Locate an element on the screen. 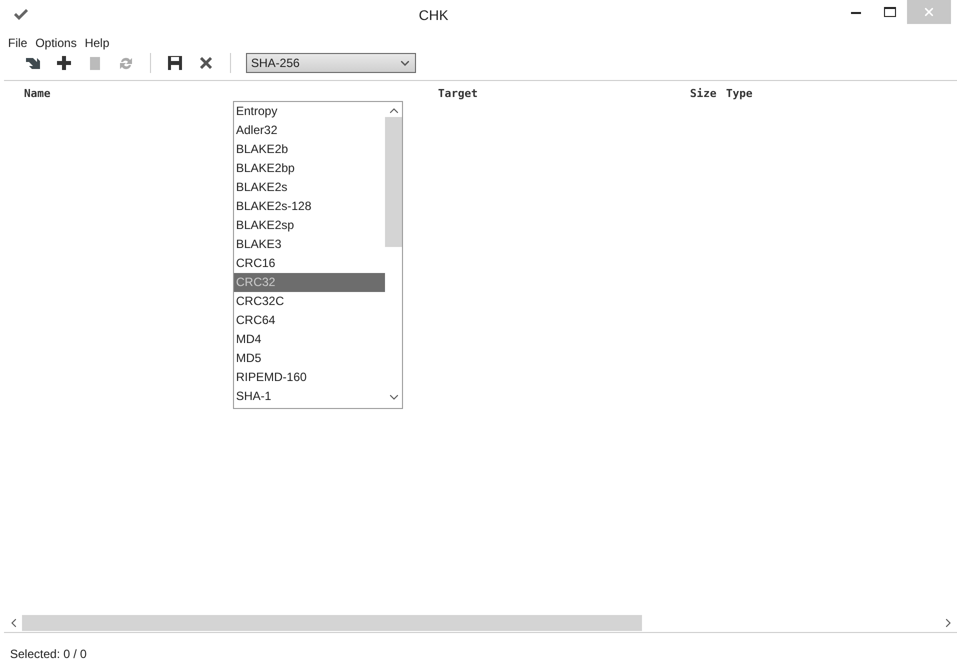 Image resolution: width=957 pixels, height=667 pixels. status-text: Selected: 0 / 0 is located at coordinates (48, 654).